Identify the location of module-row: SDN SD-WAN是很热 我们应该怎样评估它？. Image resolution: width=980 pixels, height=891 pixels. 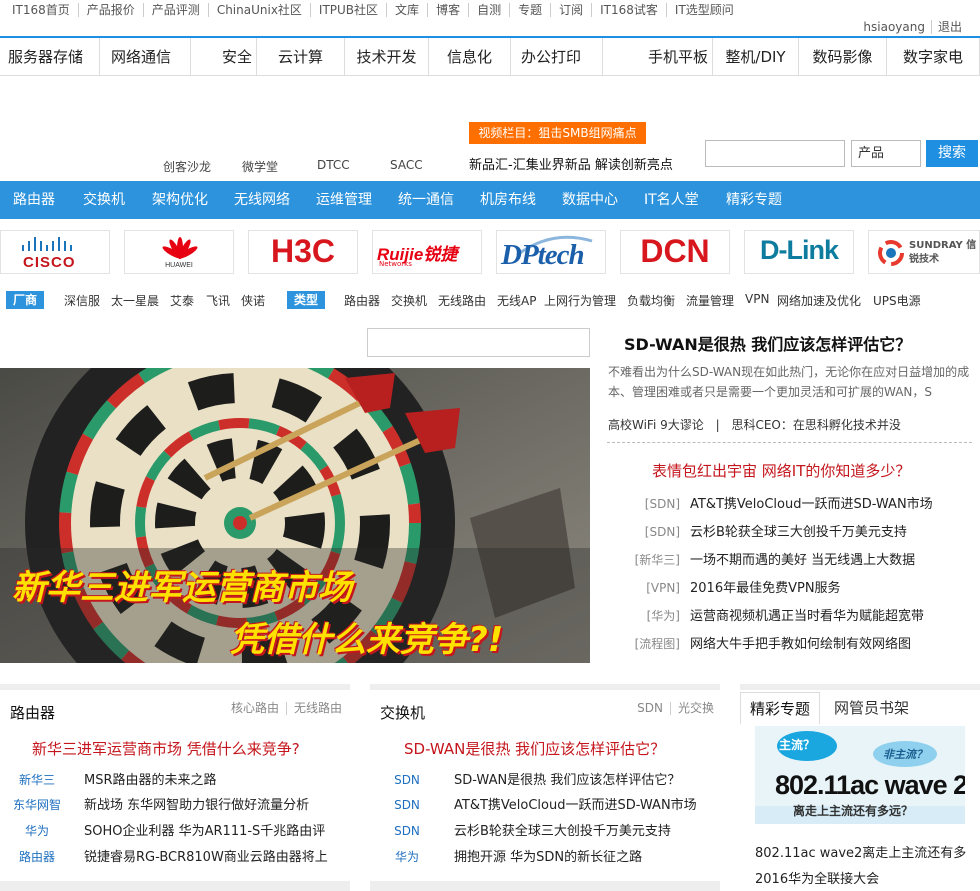
(525, 778).